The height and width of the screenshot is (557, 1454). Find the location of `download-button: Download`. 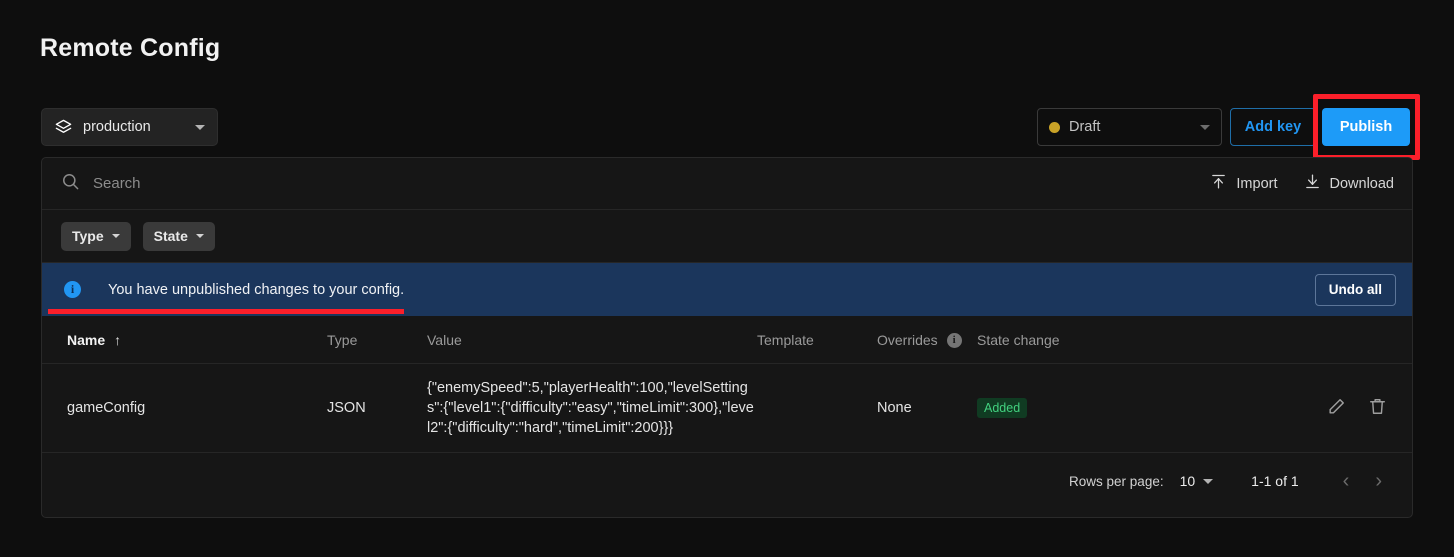

download-button: Download is located at coordinates (1349, 183).